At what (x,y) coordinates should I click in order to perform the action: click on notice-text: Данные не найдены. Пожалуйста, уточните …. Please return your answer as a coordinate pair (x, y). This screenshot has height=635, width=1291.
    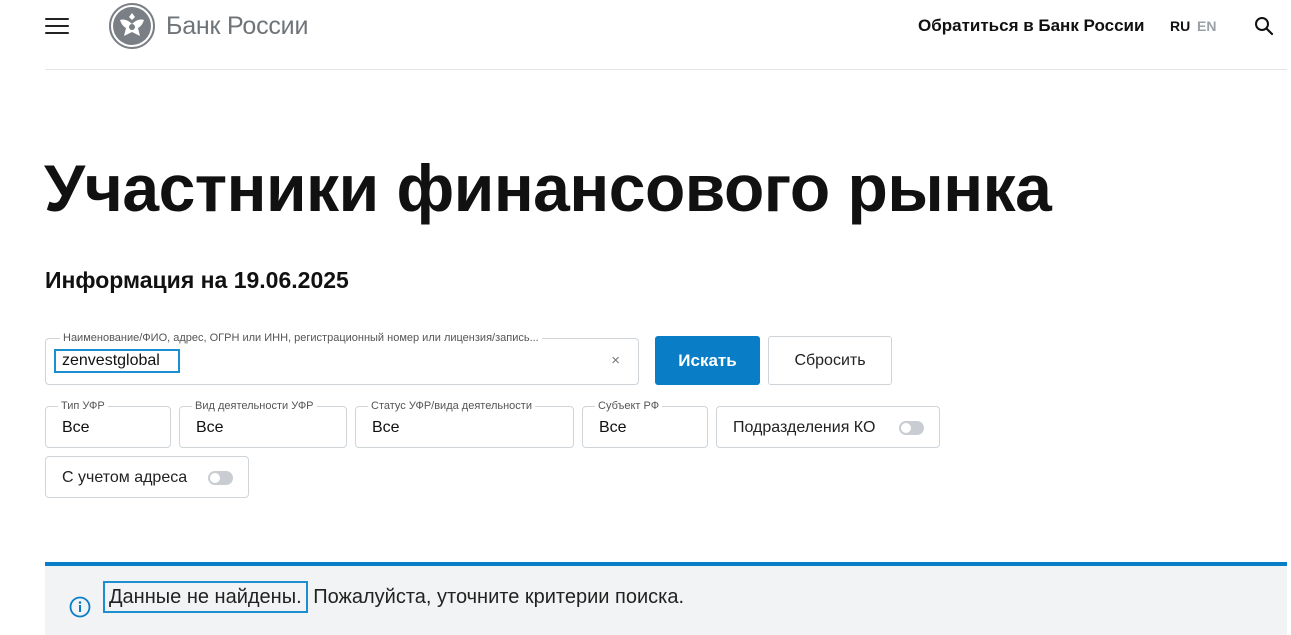
    Looking at the image, I should click on (393, 597).